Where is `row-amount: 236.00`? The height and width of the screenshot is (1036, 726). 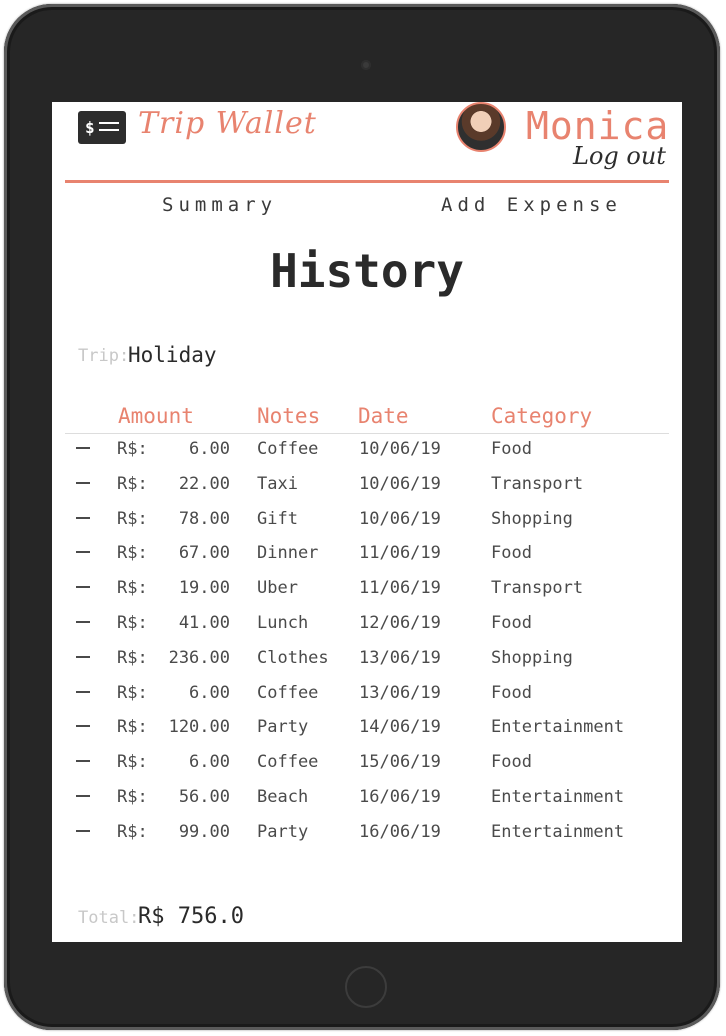 row-amount: 236.00 is located at coordinates (199, 657).